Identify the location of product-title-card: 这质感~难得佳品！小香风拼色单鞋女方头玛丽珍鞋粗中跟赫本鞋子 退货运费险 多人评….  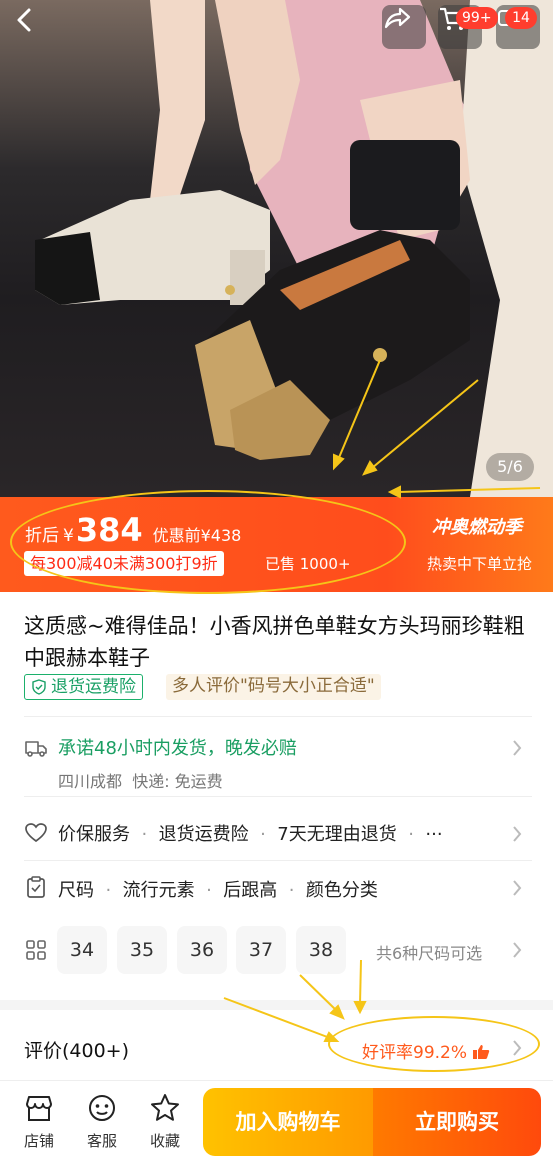
(276, 654).